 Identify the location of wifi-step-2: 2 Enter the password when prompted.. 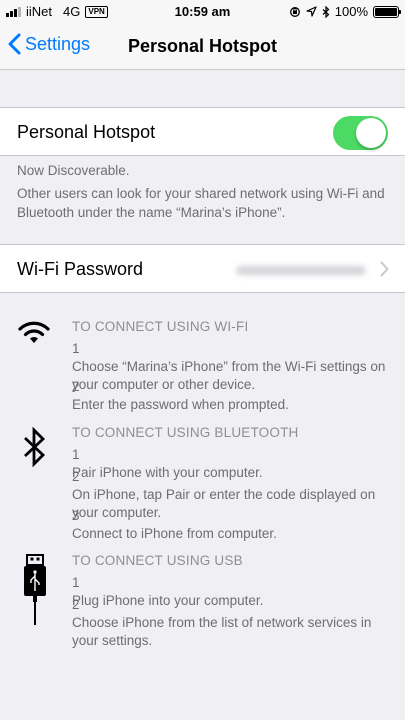
(180, 395).